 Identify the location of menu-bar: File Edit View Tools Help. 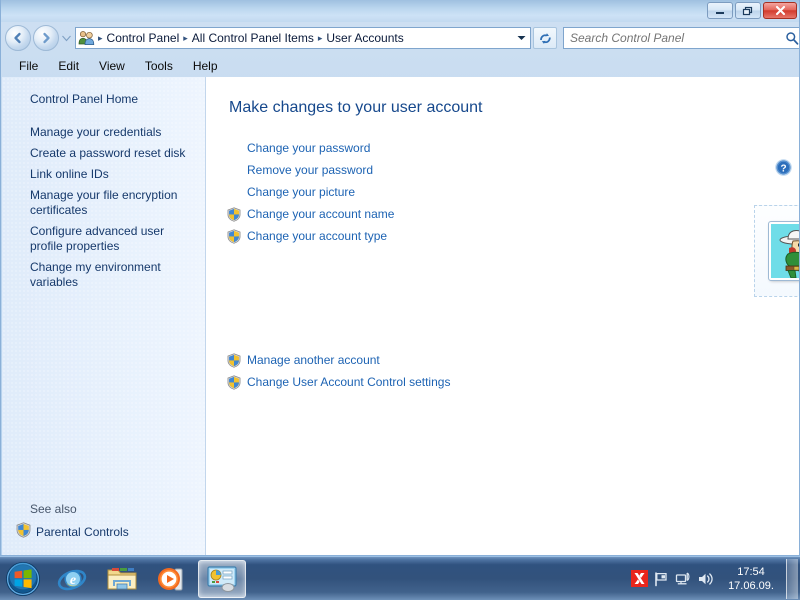
(400, 66).